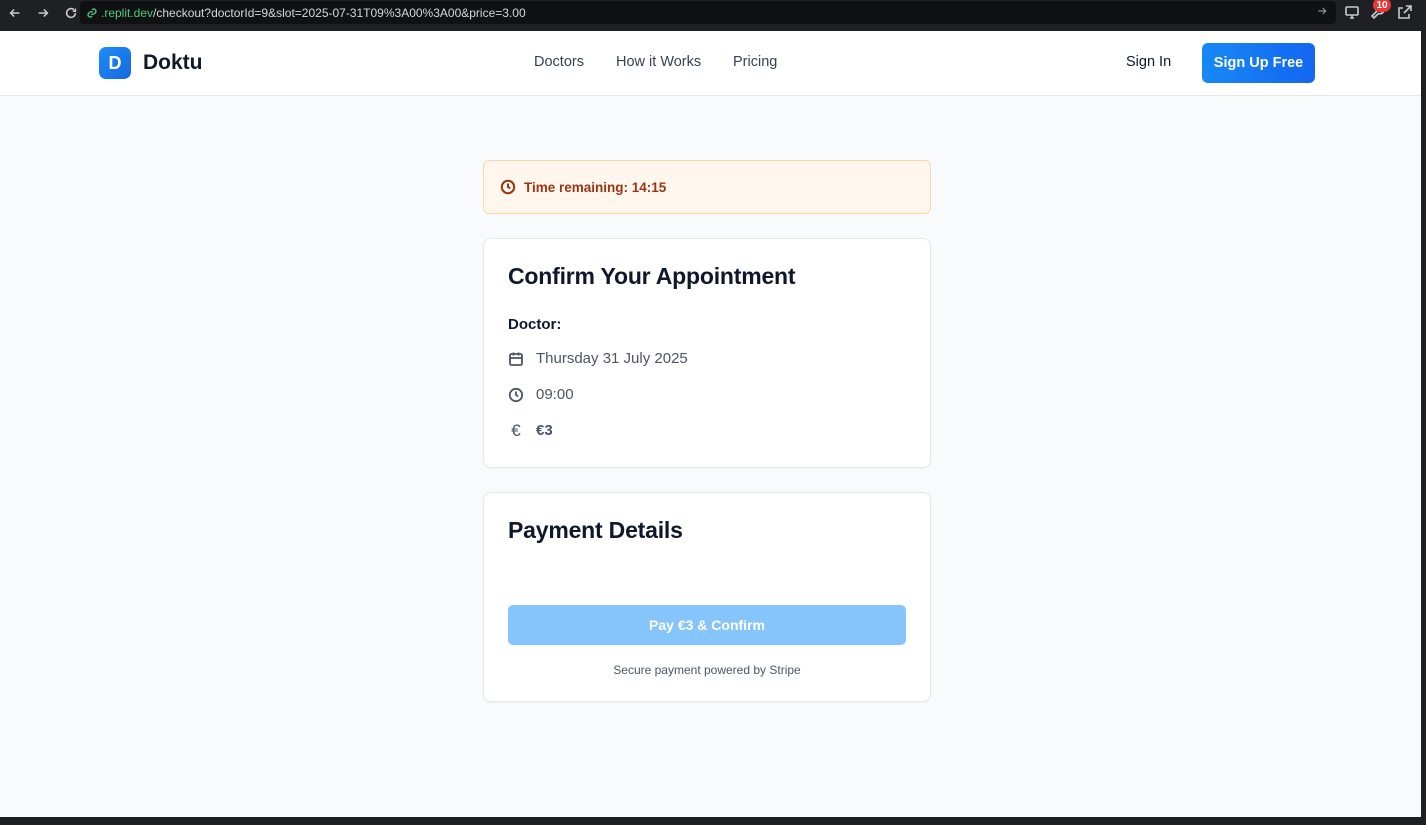 The height and width of the screenshot is (825, 1426). Describe the element at coordinates (92, 13) in the screenshot. I see `link-icon` at that location.